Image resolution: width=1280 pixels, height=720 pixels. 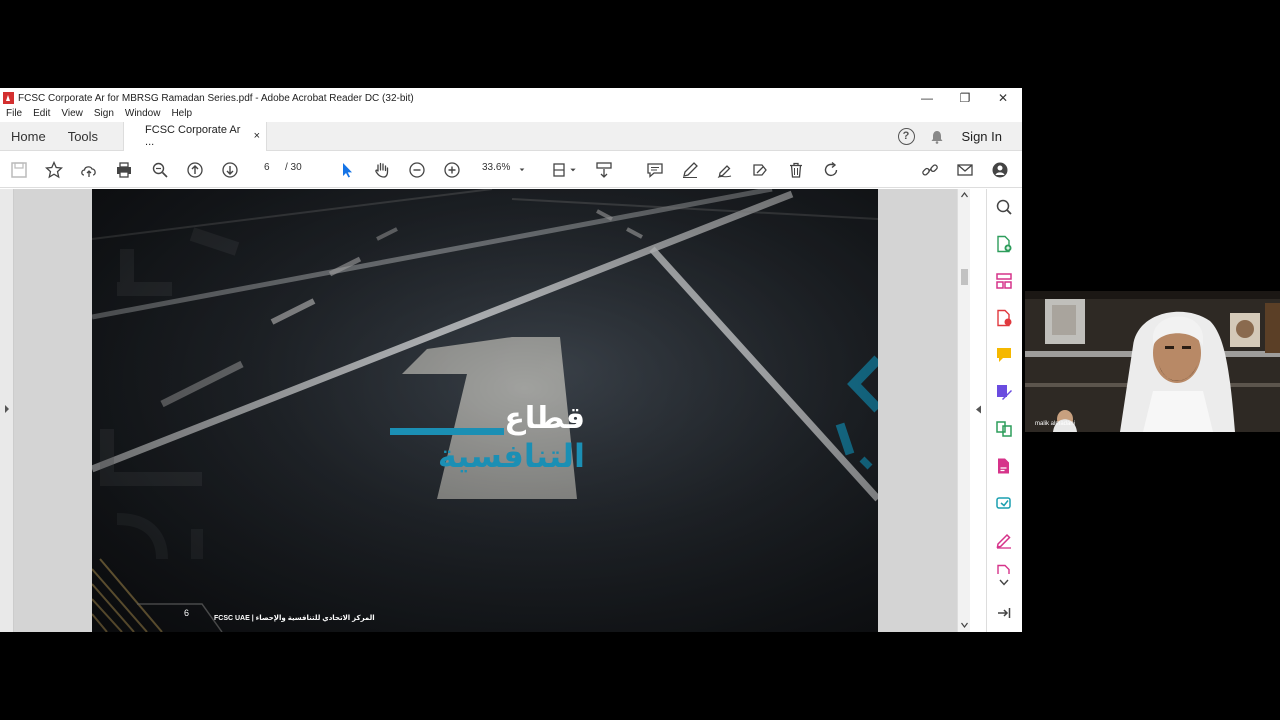 What do you see at coordinates (347, 170) in the screenshot?
I see `select-cursor-icon` at bounding box center [347, 170].